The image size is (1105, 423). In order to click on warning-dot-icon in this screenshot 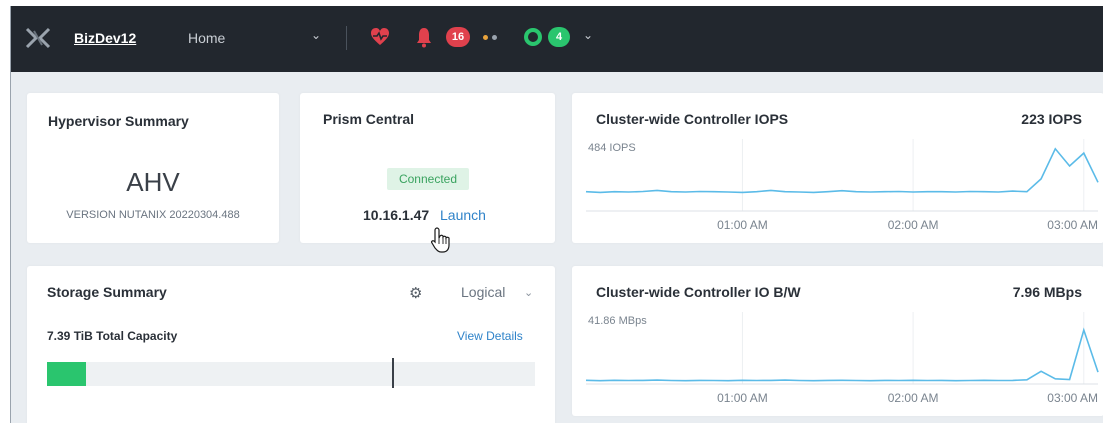, I will do `click(485, 37)`.